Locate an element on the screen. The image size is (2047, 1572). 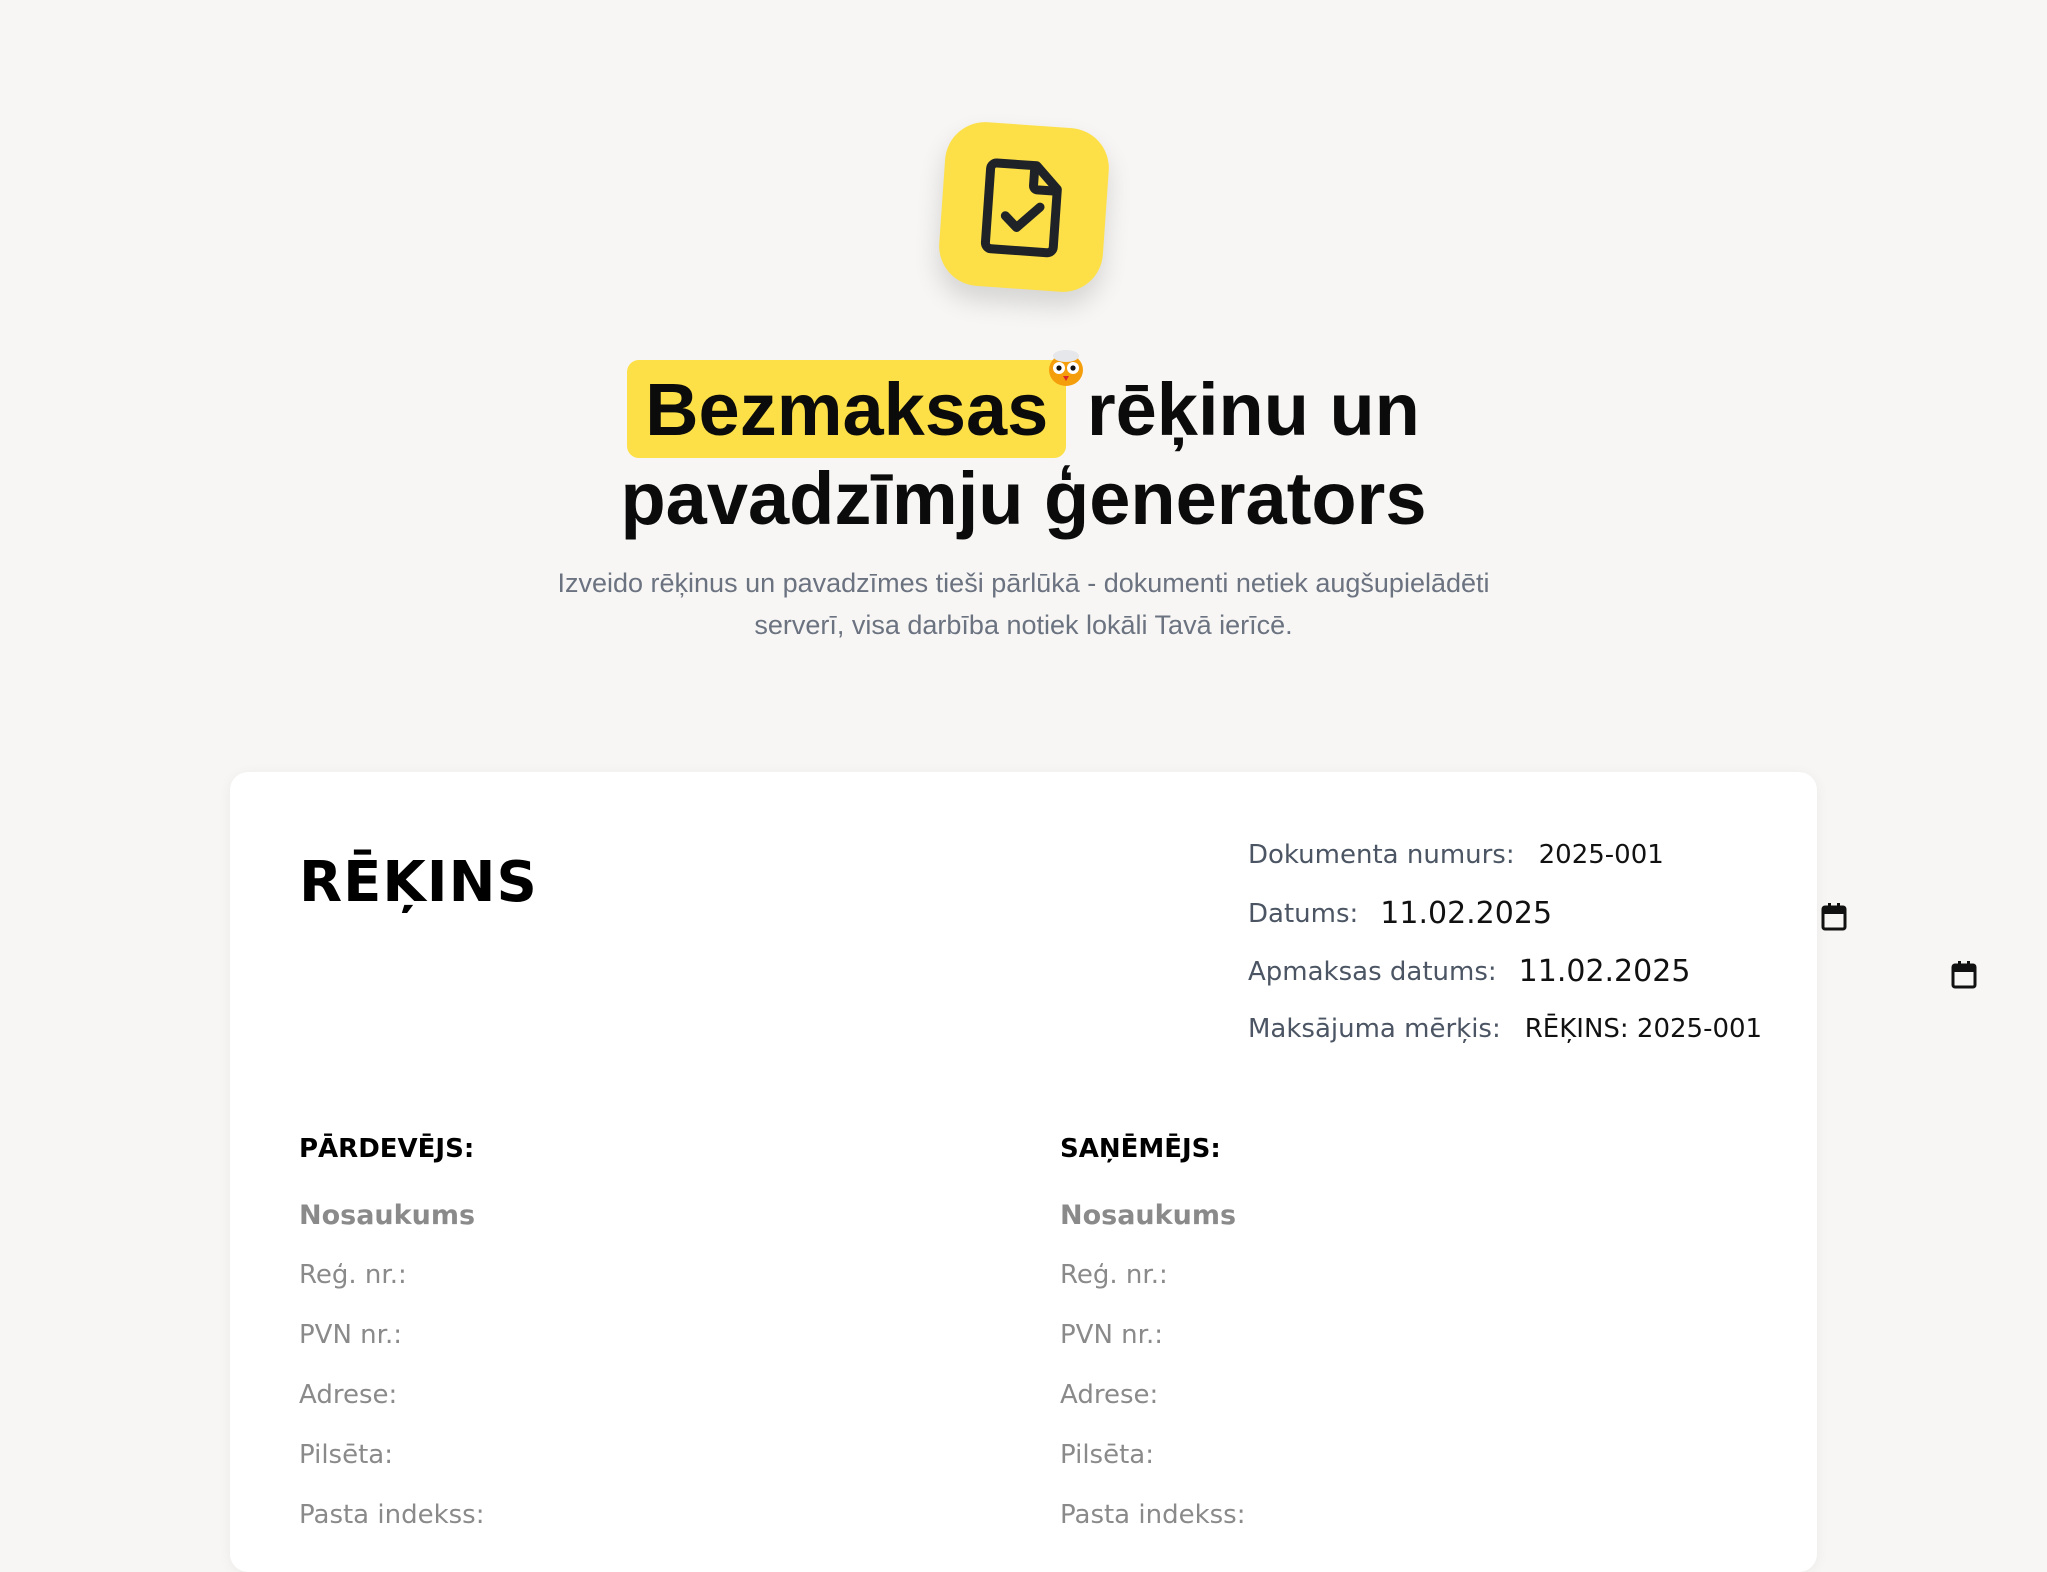
document-number-input: 2025-001 is located at coordinates (1601, 855).